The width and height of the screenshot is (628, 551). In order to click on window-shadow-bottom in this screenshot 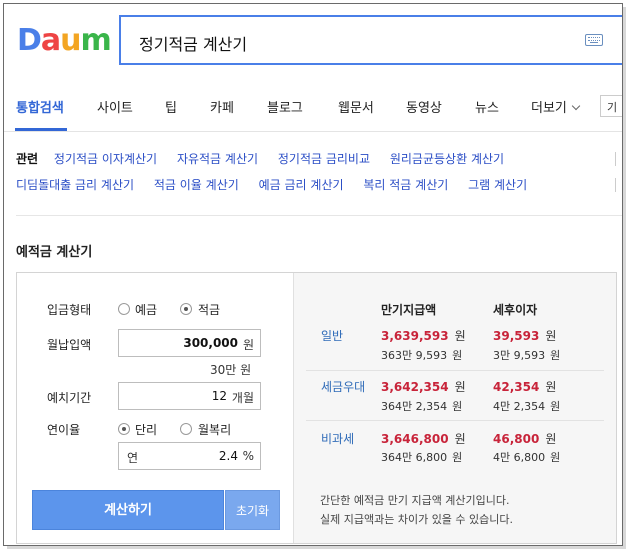, I will do `click(316, 547)`.